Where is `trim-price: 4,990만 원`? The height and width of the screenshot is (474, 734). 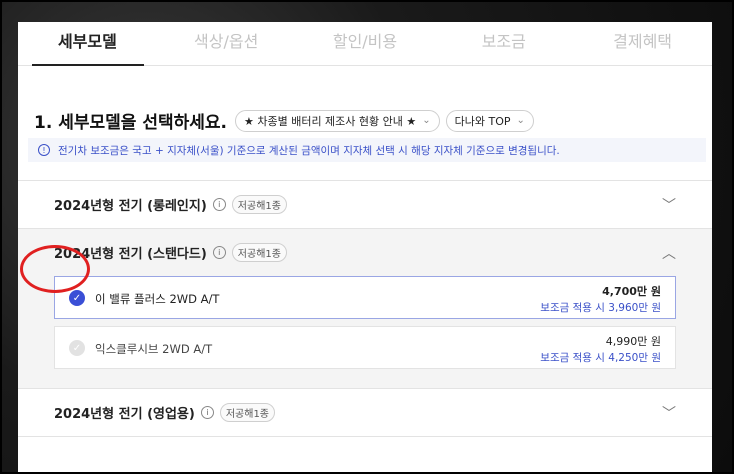
trim-price: 4,990만 원 is located at coordinates (633, 341).